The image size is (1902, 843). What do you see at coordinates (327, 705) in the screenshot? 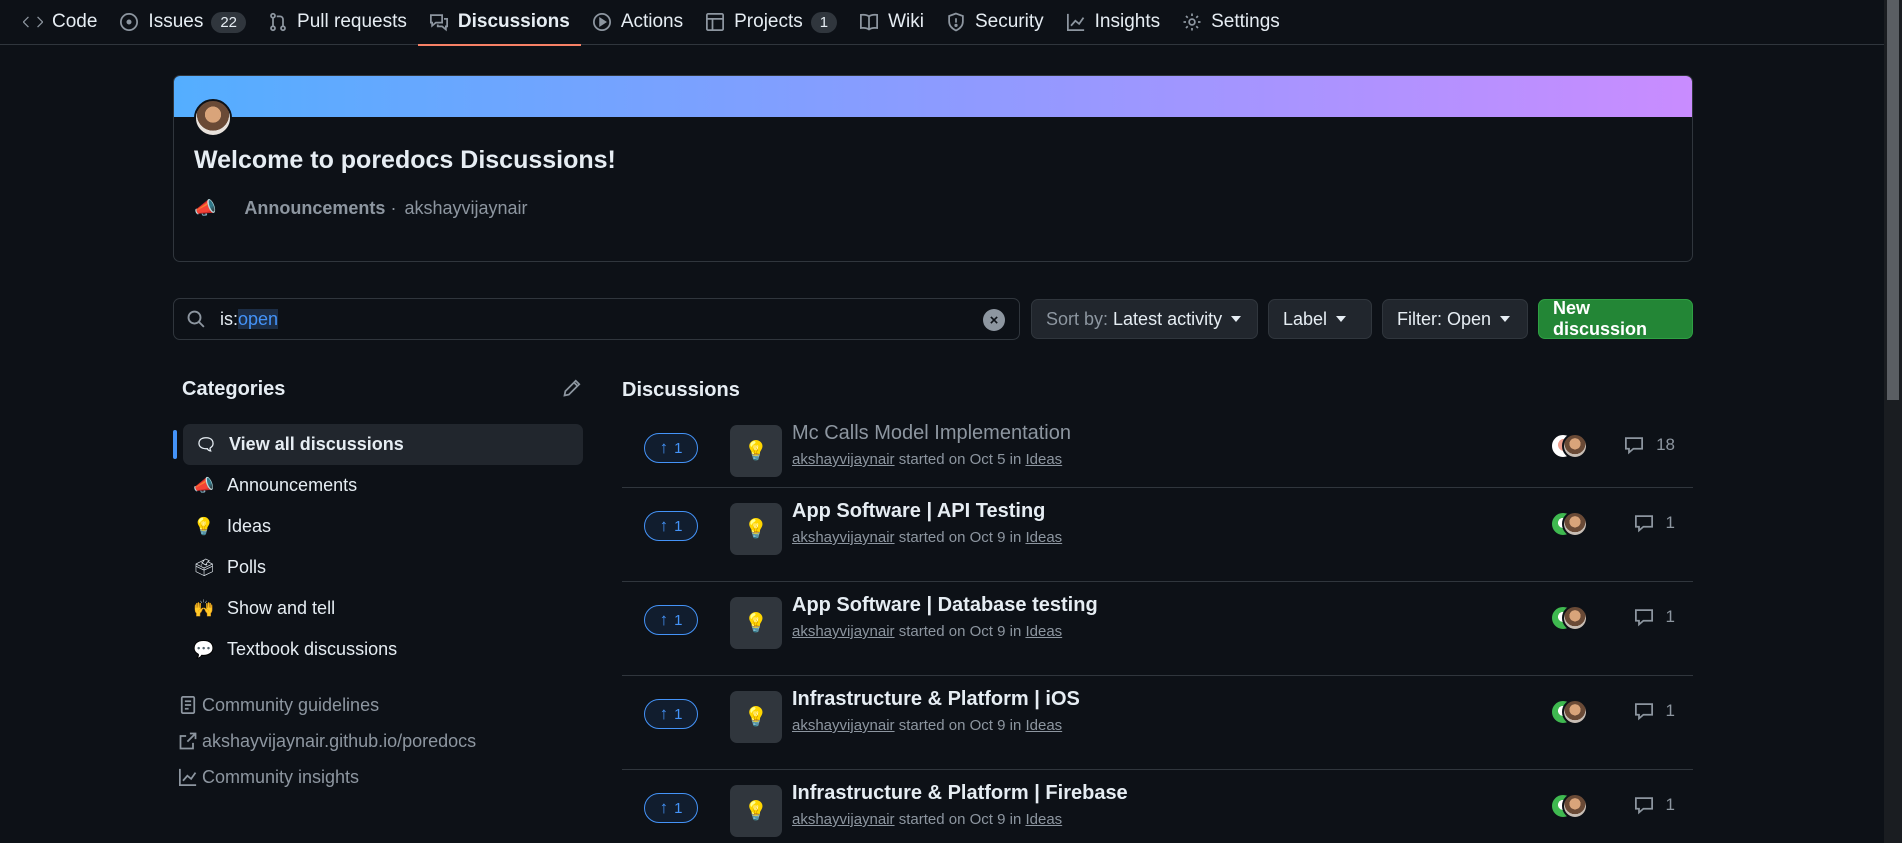
I see `community-guidelines-link: Community guidelines` at bounding box center [327, 705].